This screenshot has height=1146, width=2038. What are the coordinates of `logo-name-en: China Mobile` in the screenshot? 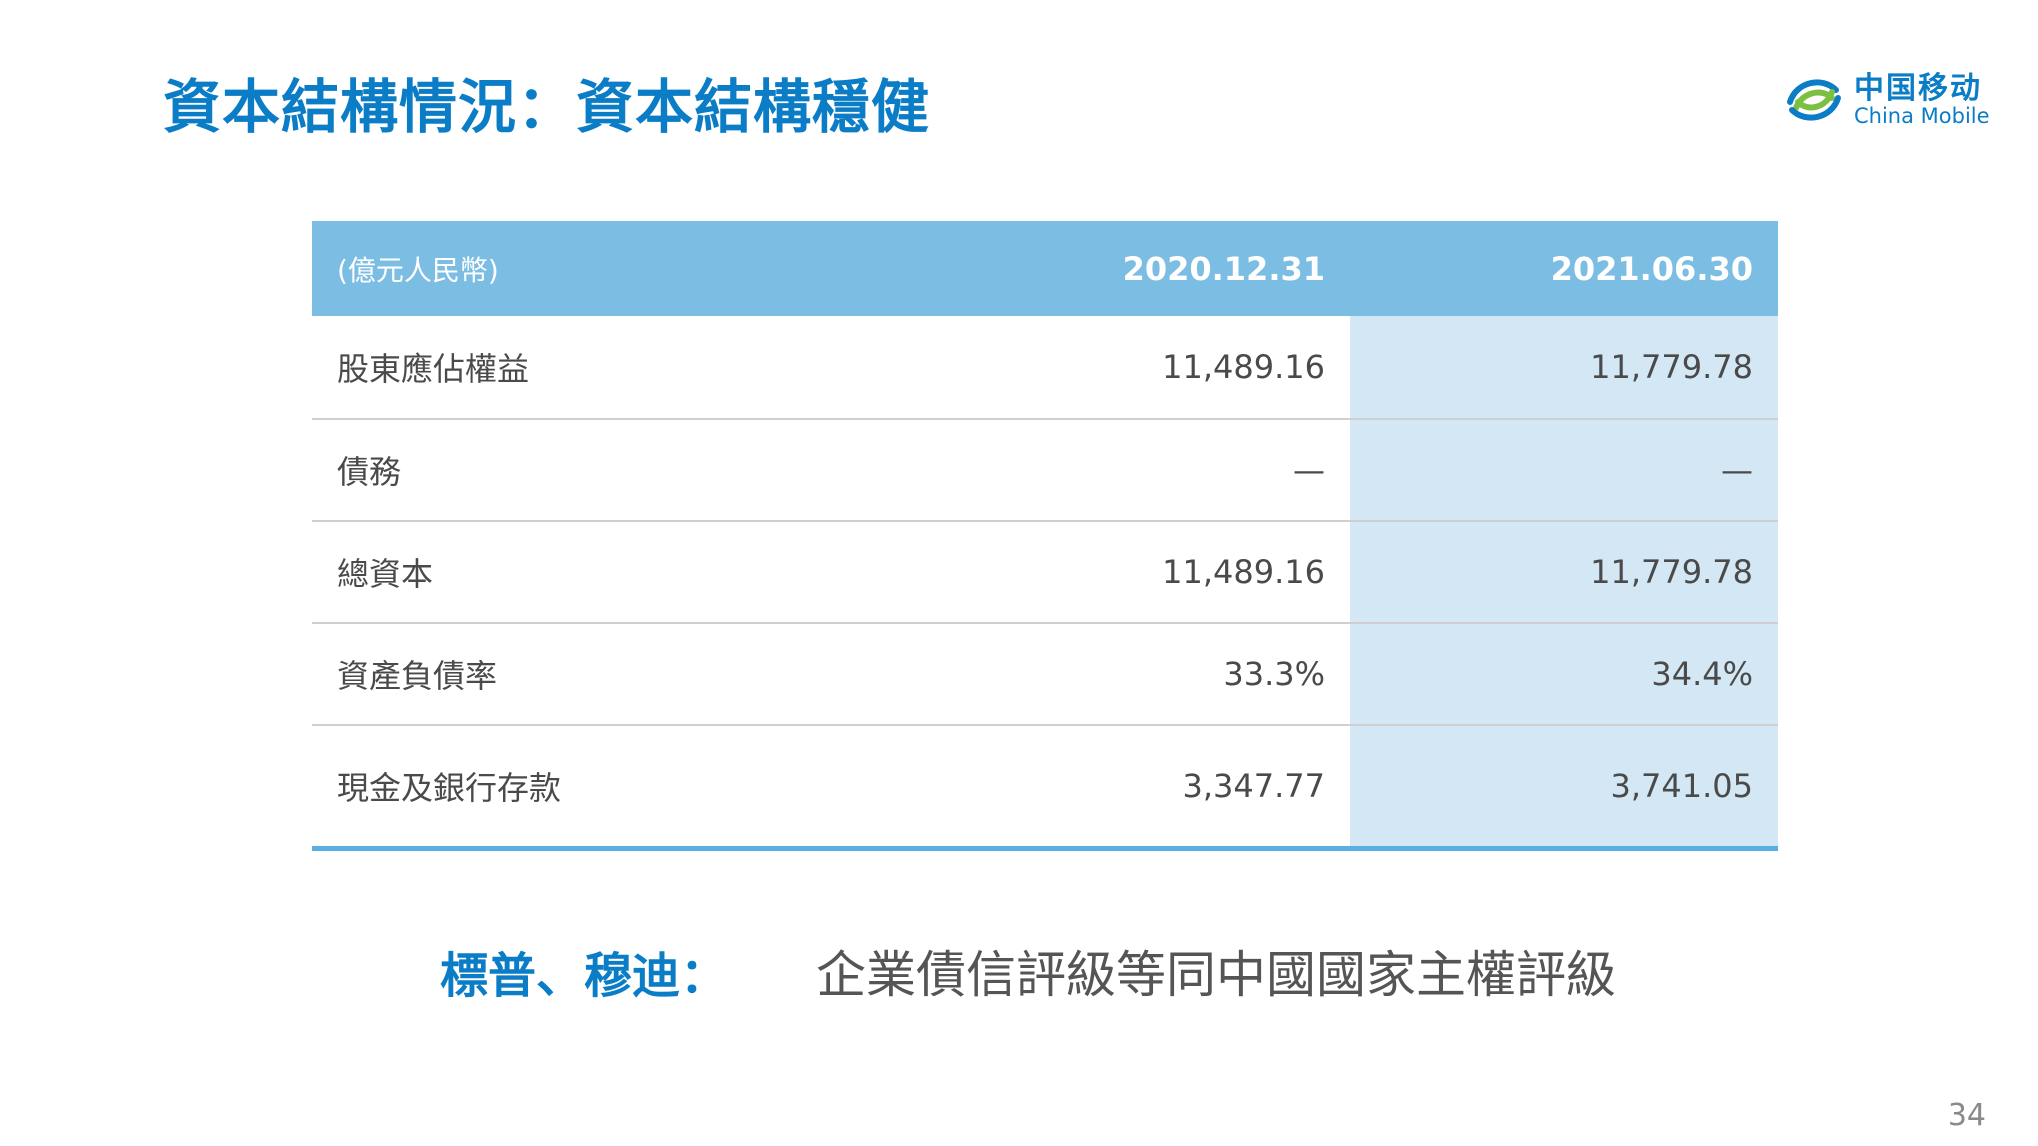 It's located at (1922, 115).